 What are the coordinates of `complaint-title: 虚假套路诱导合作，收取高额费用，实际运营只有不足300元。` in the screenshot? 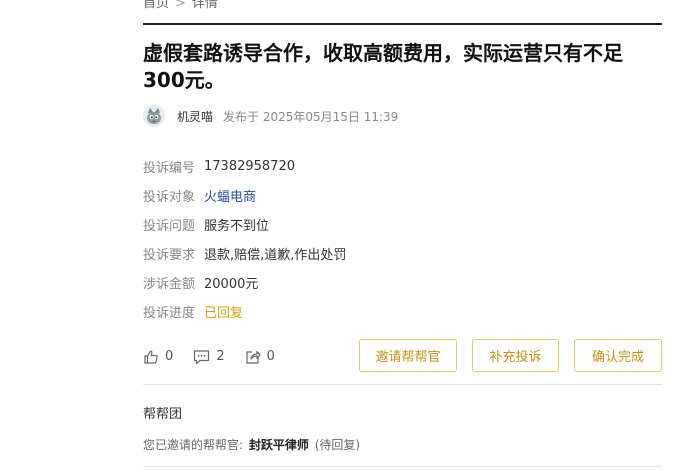 It's located at (383, 66).